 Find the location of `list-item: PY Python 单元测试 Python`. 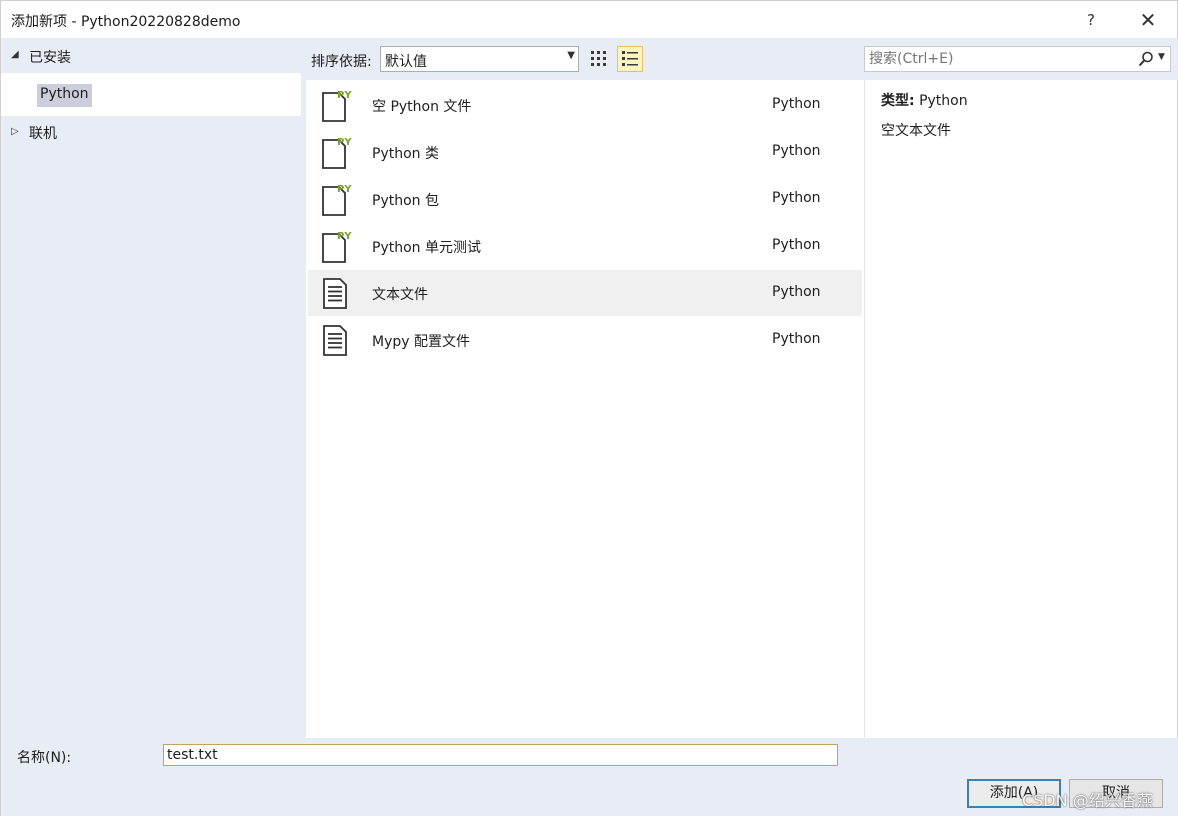

list-item: PY Python 单元测试 Python is located at coordinates (585, 246).